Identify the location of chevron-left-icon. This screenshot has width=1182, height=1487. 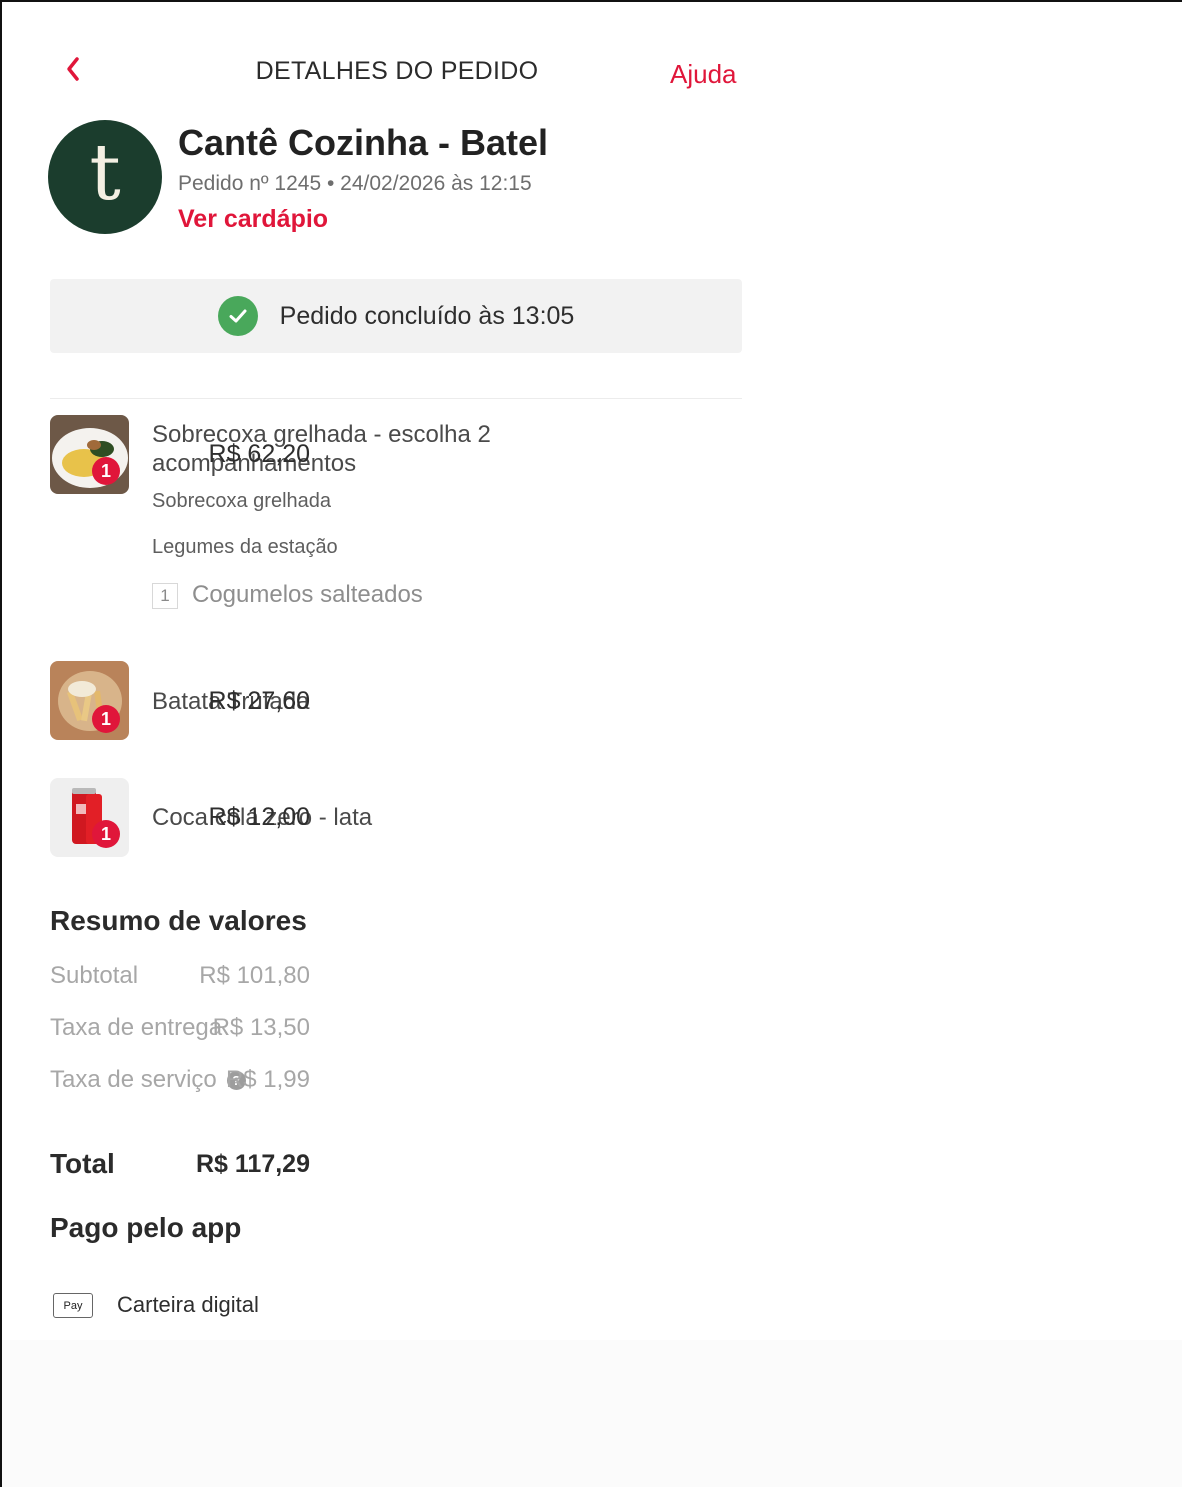
(73, 69).